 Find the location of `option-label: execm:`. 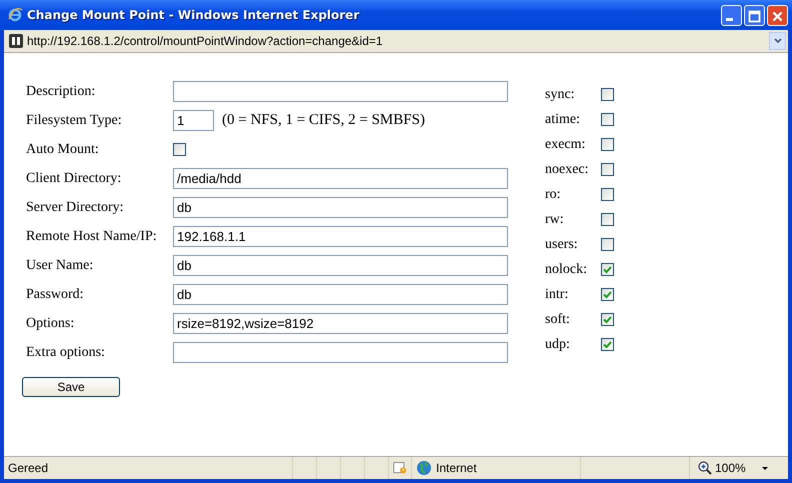

option-label: execm: is located at coordinates (565, 144).